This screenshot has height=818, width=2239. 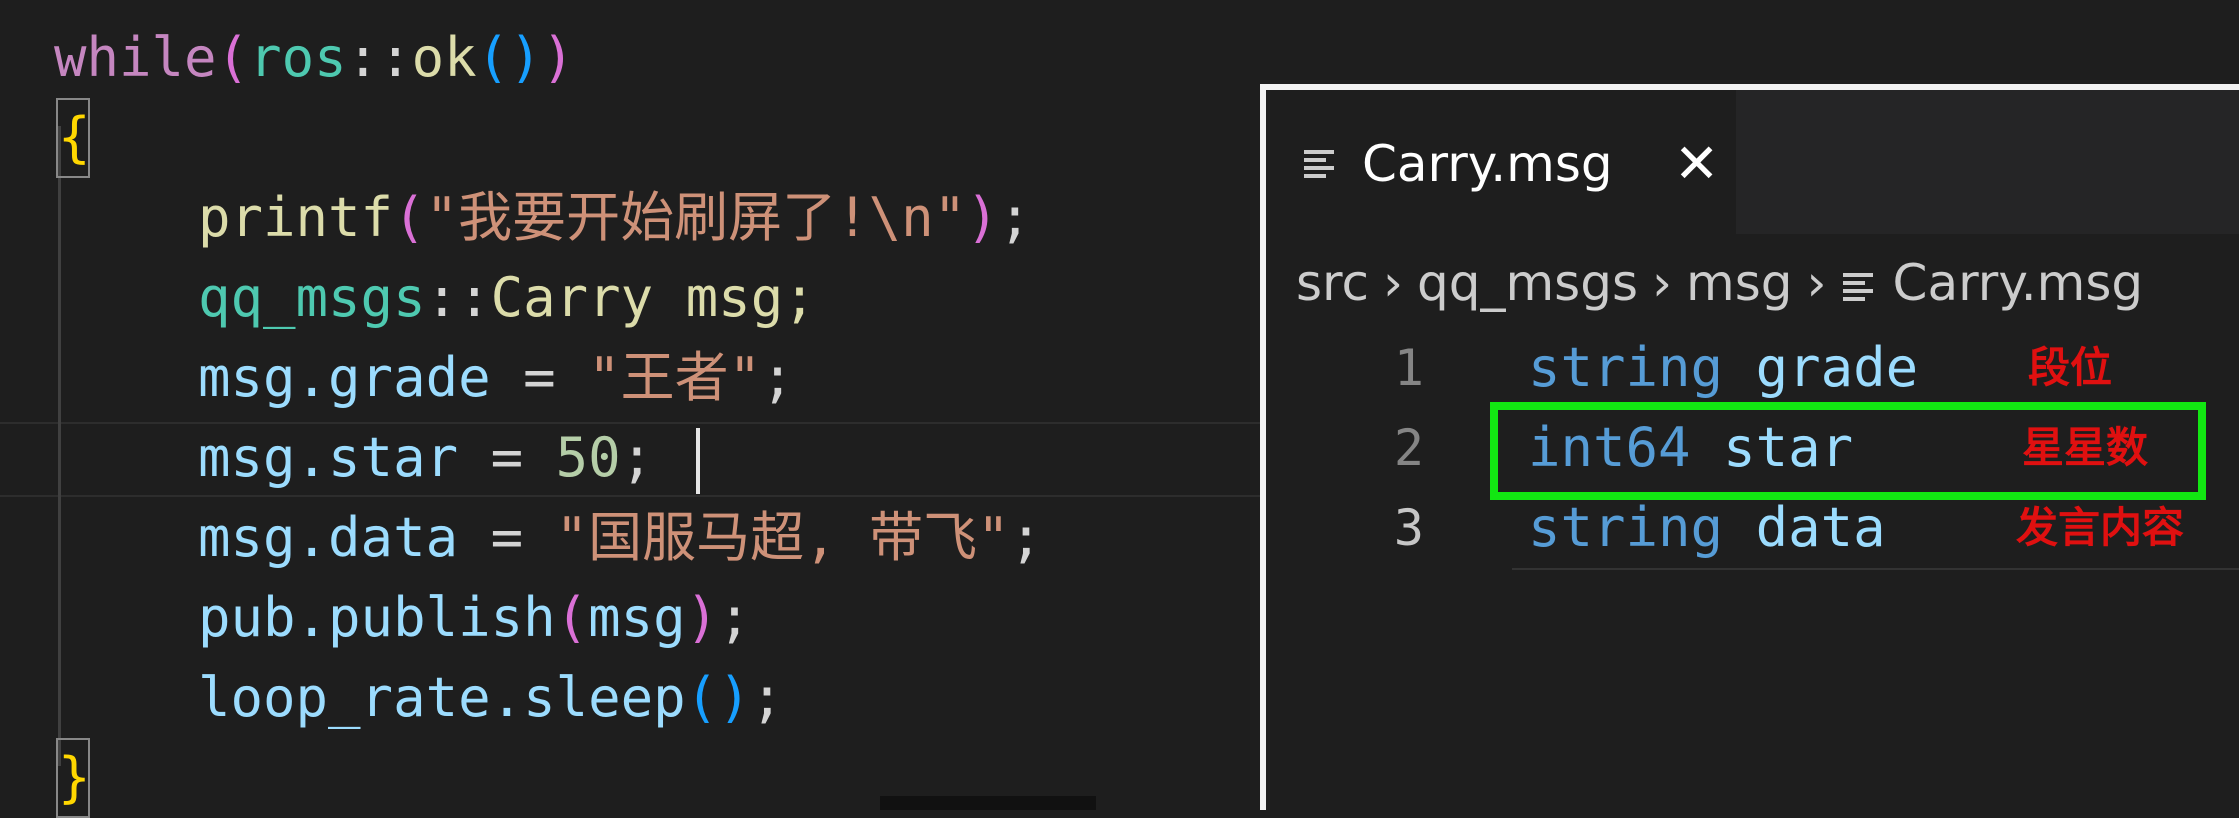 What do you see at coordinates (135, 57) in the screenshot?
I see `keyword-while: while` at bounding box center [135, 57].